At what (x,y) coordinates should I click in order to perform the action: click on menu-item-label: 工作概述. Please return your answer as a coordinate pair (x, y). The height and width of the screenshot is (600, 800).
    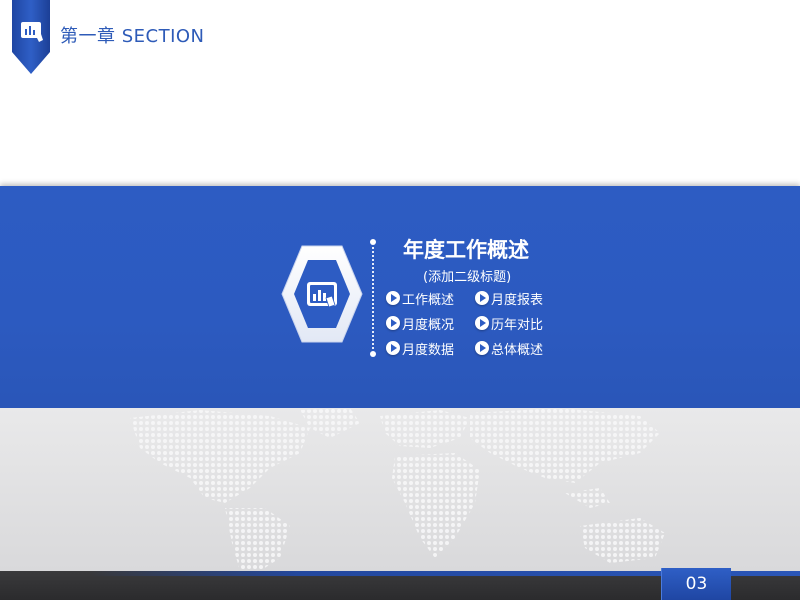
    Looking at the image, I should click on (428, 300).